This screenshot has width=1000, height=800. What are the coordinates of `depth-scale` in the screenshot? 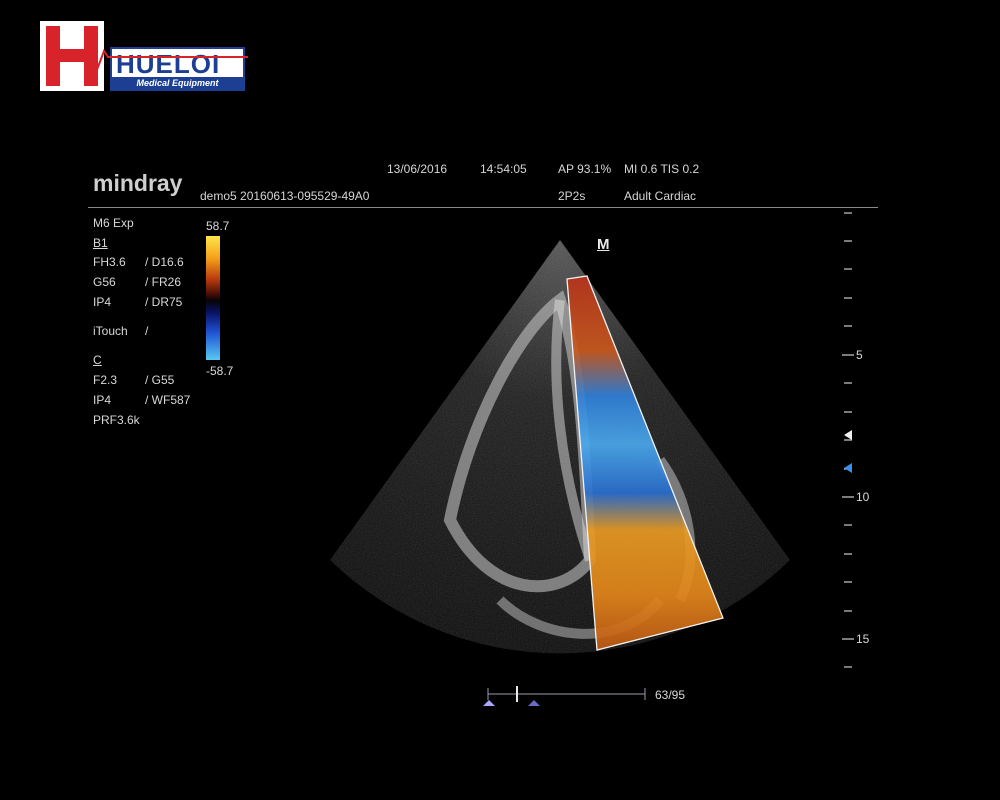 It's located at (848, 440).